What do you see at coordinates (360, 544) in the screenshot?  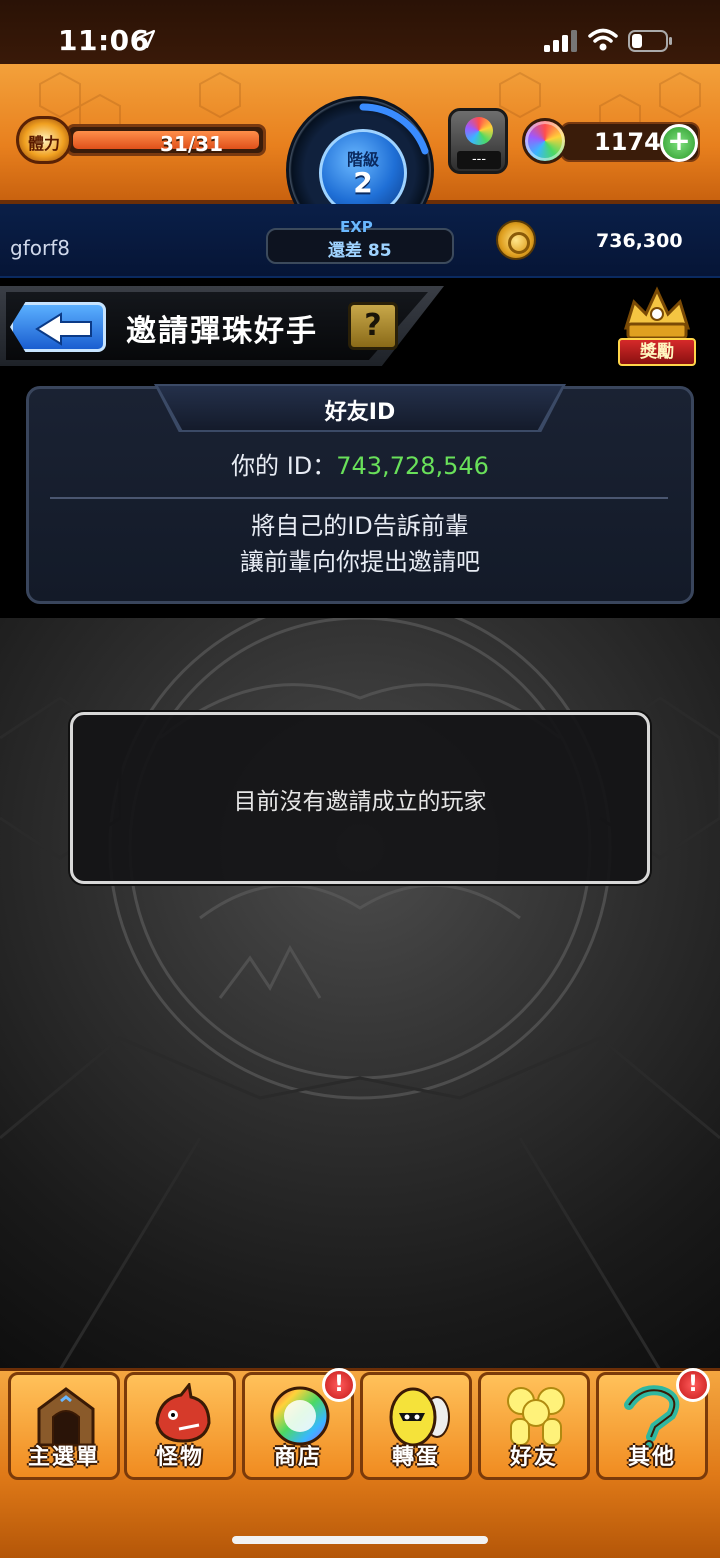 I see `friend-id-description: 將自己的ID告訴前輩 讓前輩向你提出邀請吧` at bounding box center [360, 544].